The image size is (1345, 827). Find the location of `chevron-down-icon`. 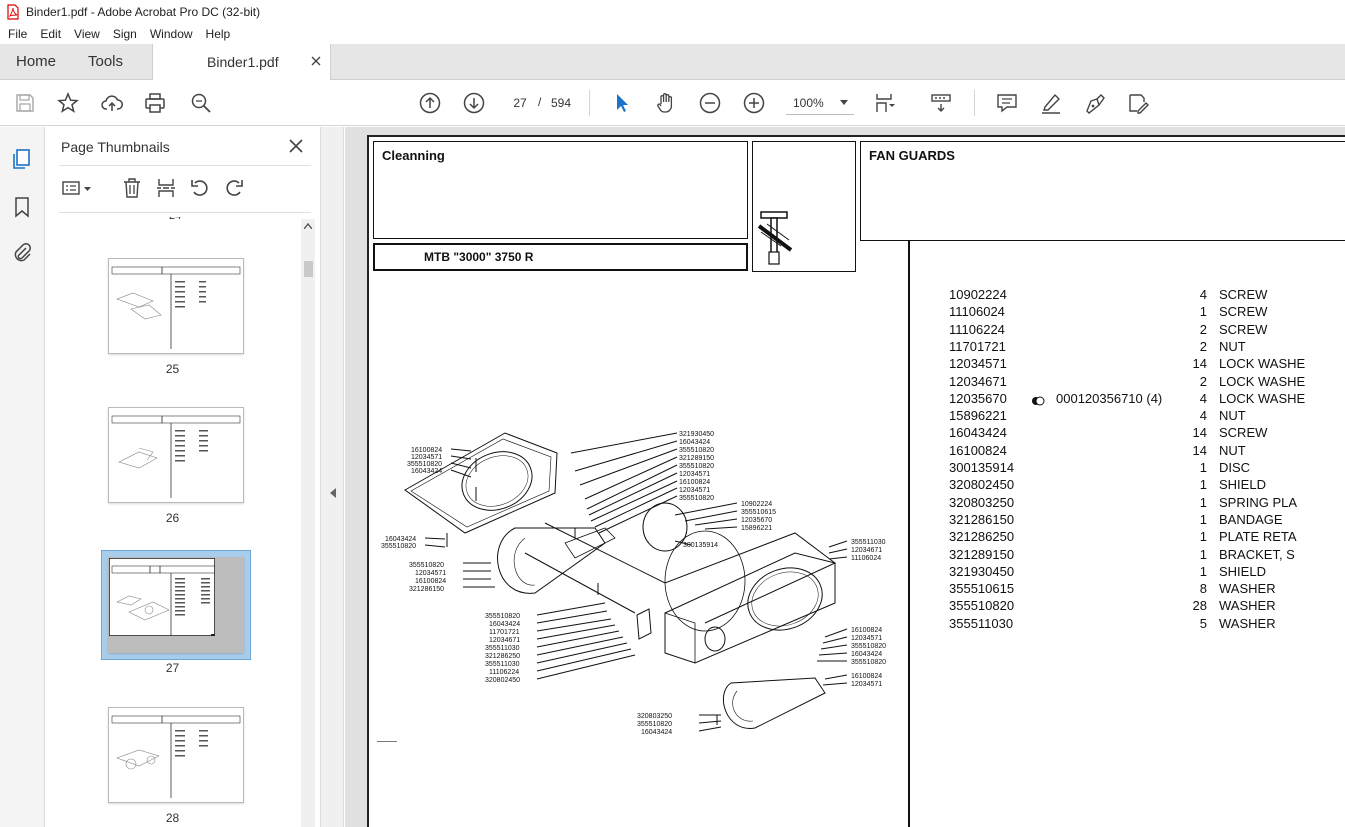

chevron-down-icon is located at coordinates (844, 102).